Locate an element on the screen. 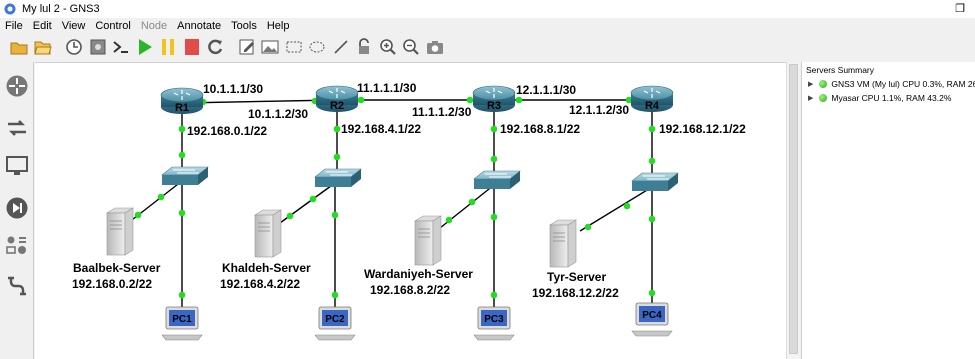 The width and height of the screenshot is (975, 359). link-ip-label: 11.1.1.2/30 is located at coordinates (442, 112).